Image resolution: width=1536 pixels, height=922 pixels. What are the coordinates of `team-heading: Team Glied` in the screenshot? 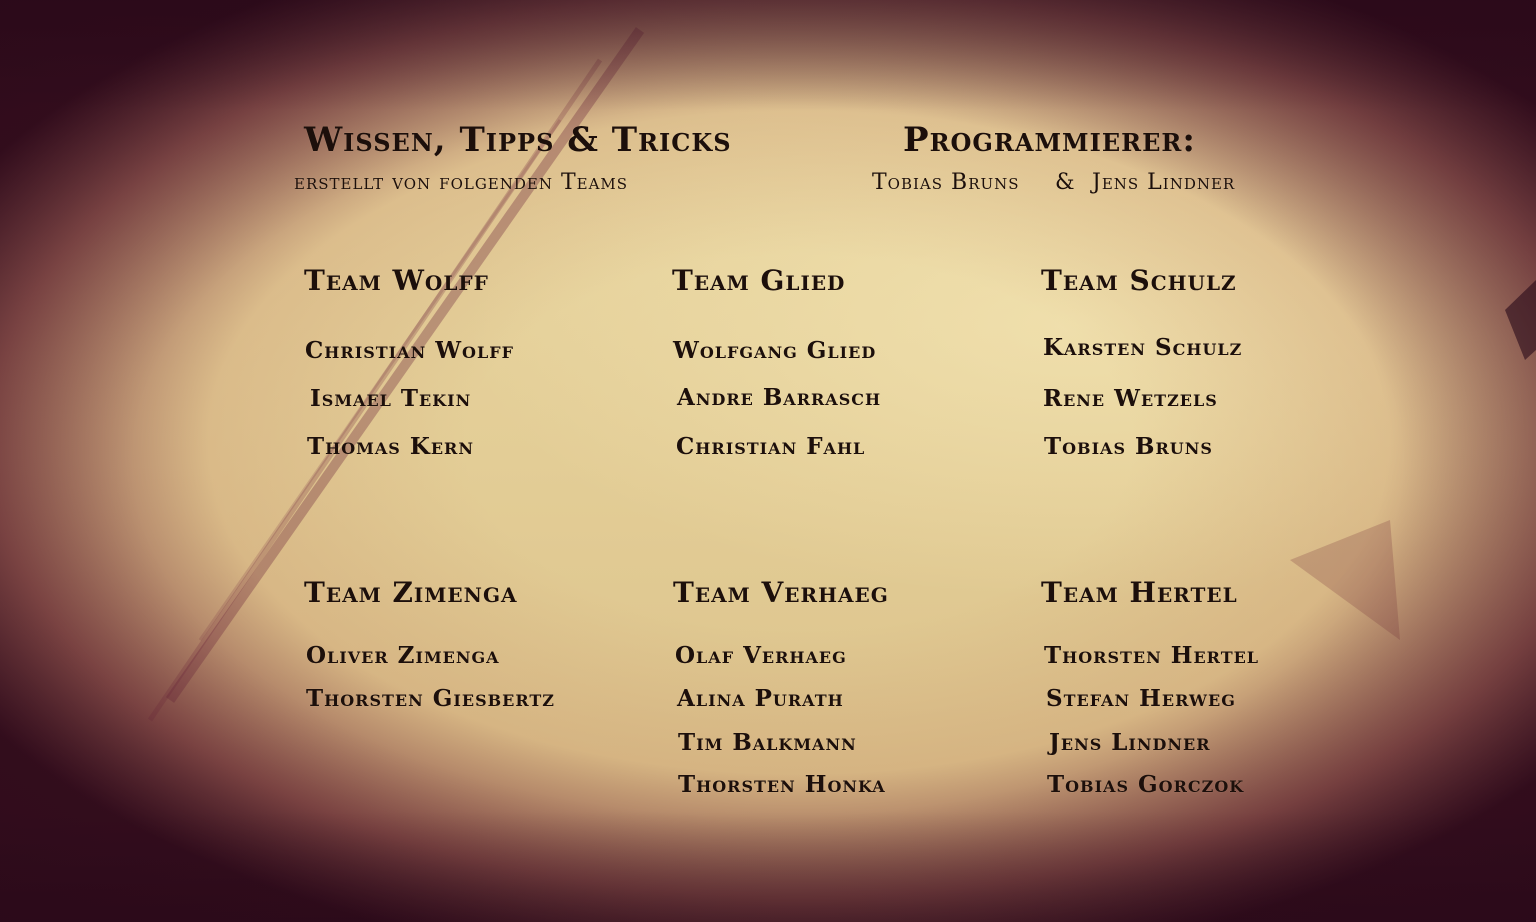 It's located at (759, 280).